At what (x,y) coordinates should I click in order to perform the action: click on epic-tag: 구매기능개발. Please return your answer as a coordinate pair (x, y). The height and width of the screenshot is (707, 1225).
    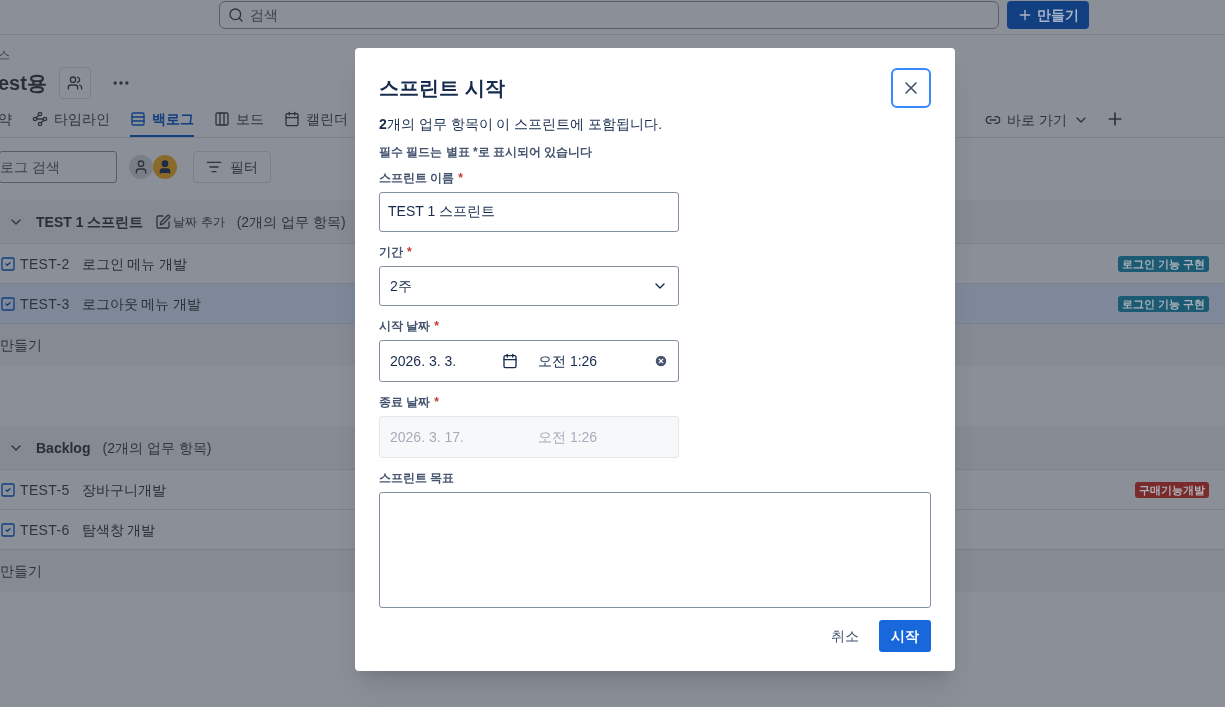
    Looking at the image, I should click on (1172, 489).